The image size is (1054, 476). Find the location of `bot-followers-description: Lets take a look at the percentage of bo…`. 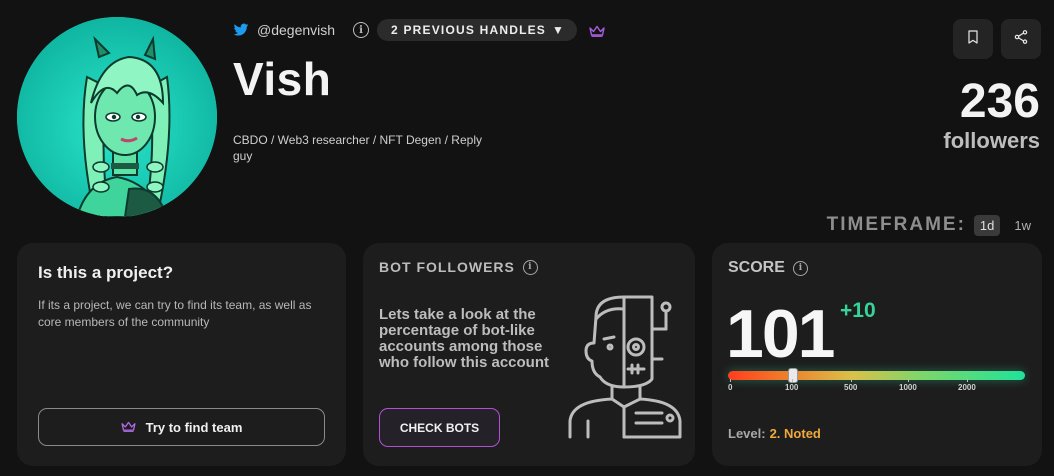

bot-followers-description: Lets take a look at the percentage of bo… is located at coordinates (464, 338).